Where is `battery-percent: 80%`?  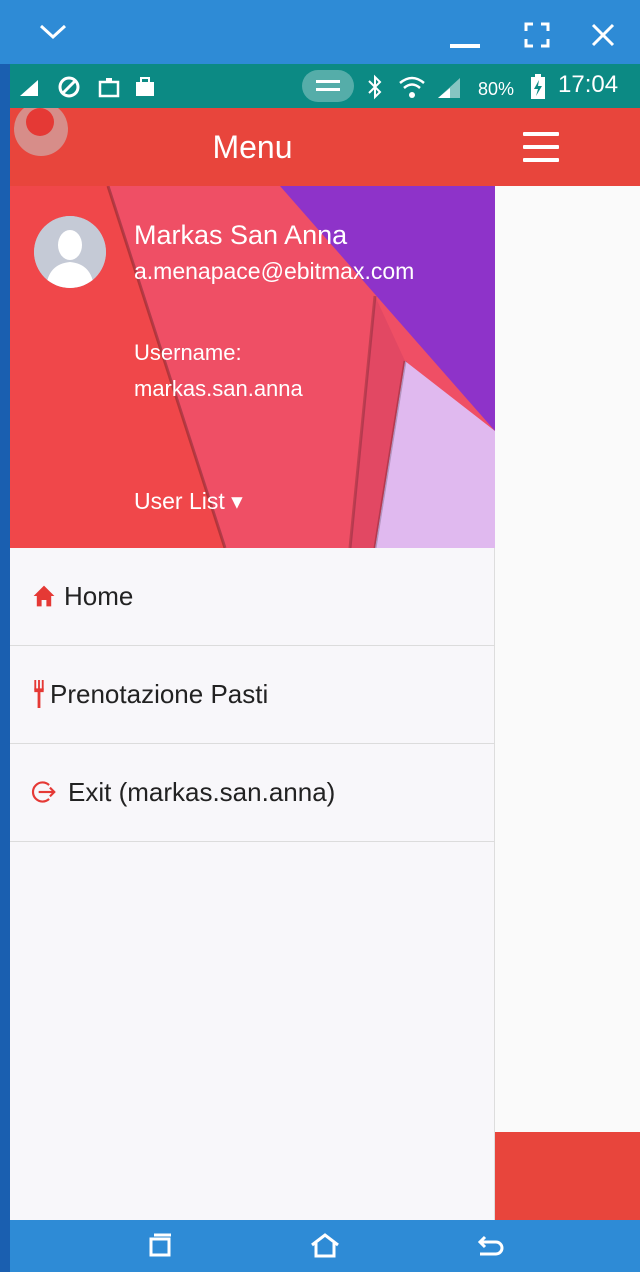 battery-percent: 80% is located at coordinates (496, 89).